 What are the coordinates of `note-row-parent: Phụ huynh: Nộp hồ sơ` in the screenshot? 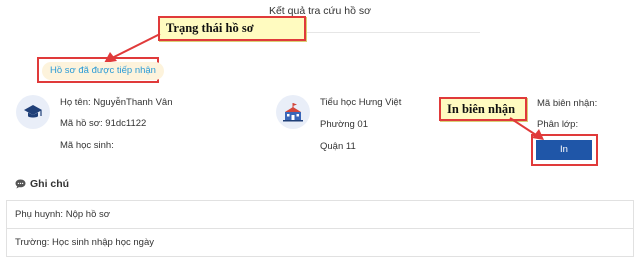 It's located at (320, 215).